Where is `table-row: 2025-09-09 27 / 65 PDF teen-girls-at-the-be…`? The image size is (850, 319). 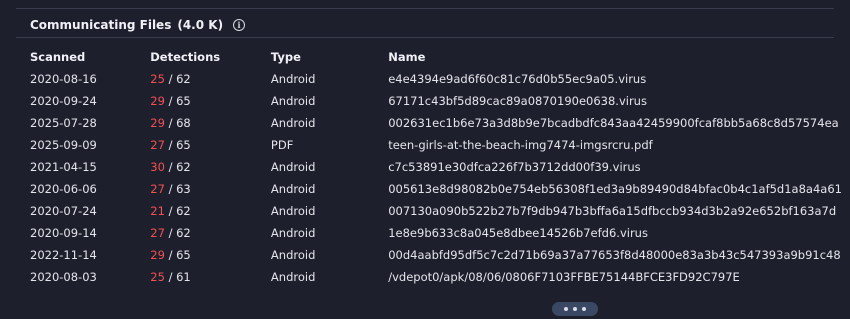 table-row: 2025-09-09 27 / 65 PDF teen-girls-at-the-be… is located at coordinates (436, 145).